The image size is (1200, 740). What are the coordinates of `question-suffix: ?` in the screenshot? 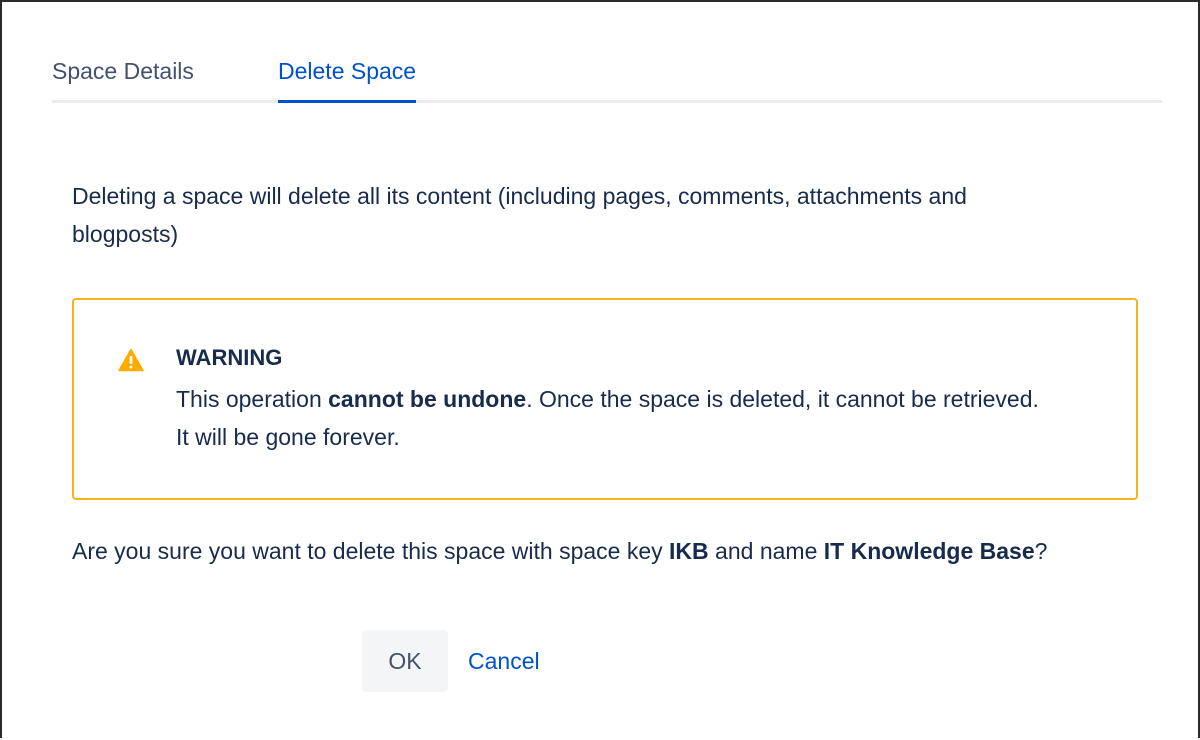 It's located at (1041, 551).